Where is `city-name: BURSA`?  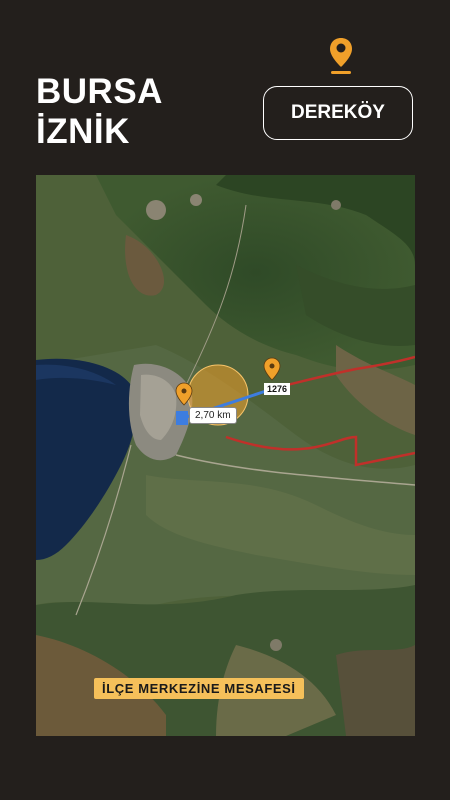
city-name: BURSA is located at coordinates (99, 91).